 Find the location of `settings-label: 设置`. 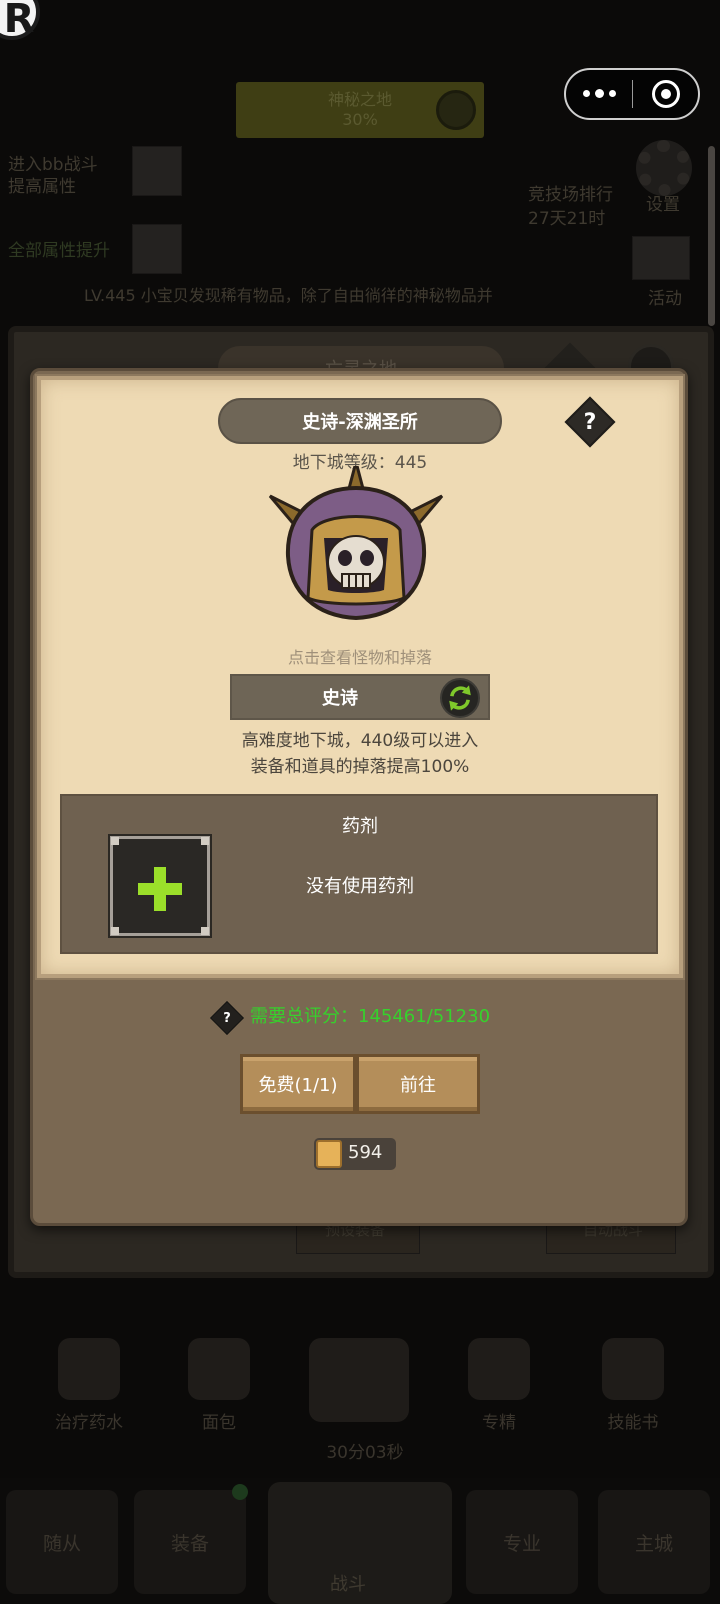

settings-label: 设置 is located at coordinates (663, 205).